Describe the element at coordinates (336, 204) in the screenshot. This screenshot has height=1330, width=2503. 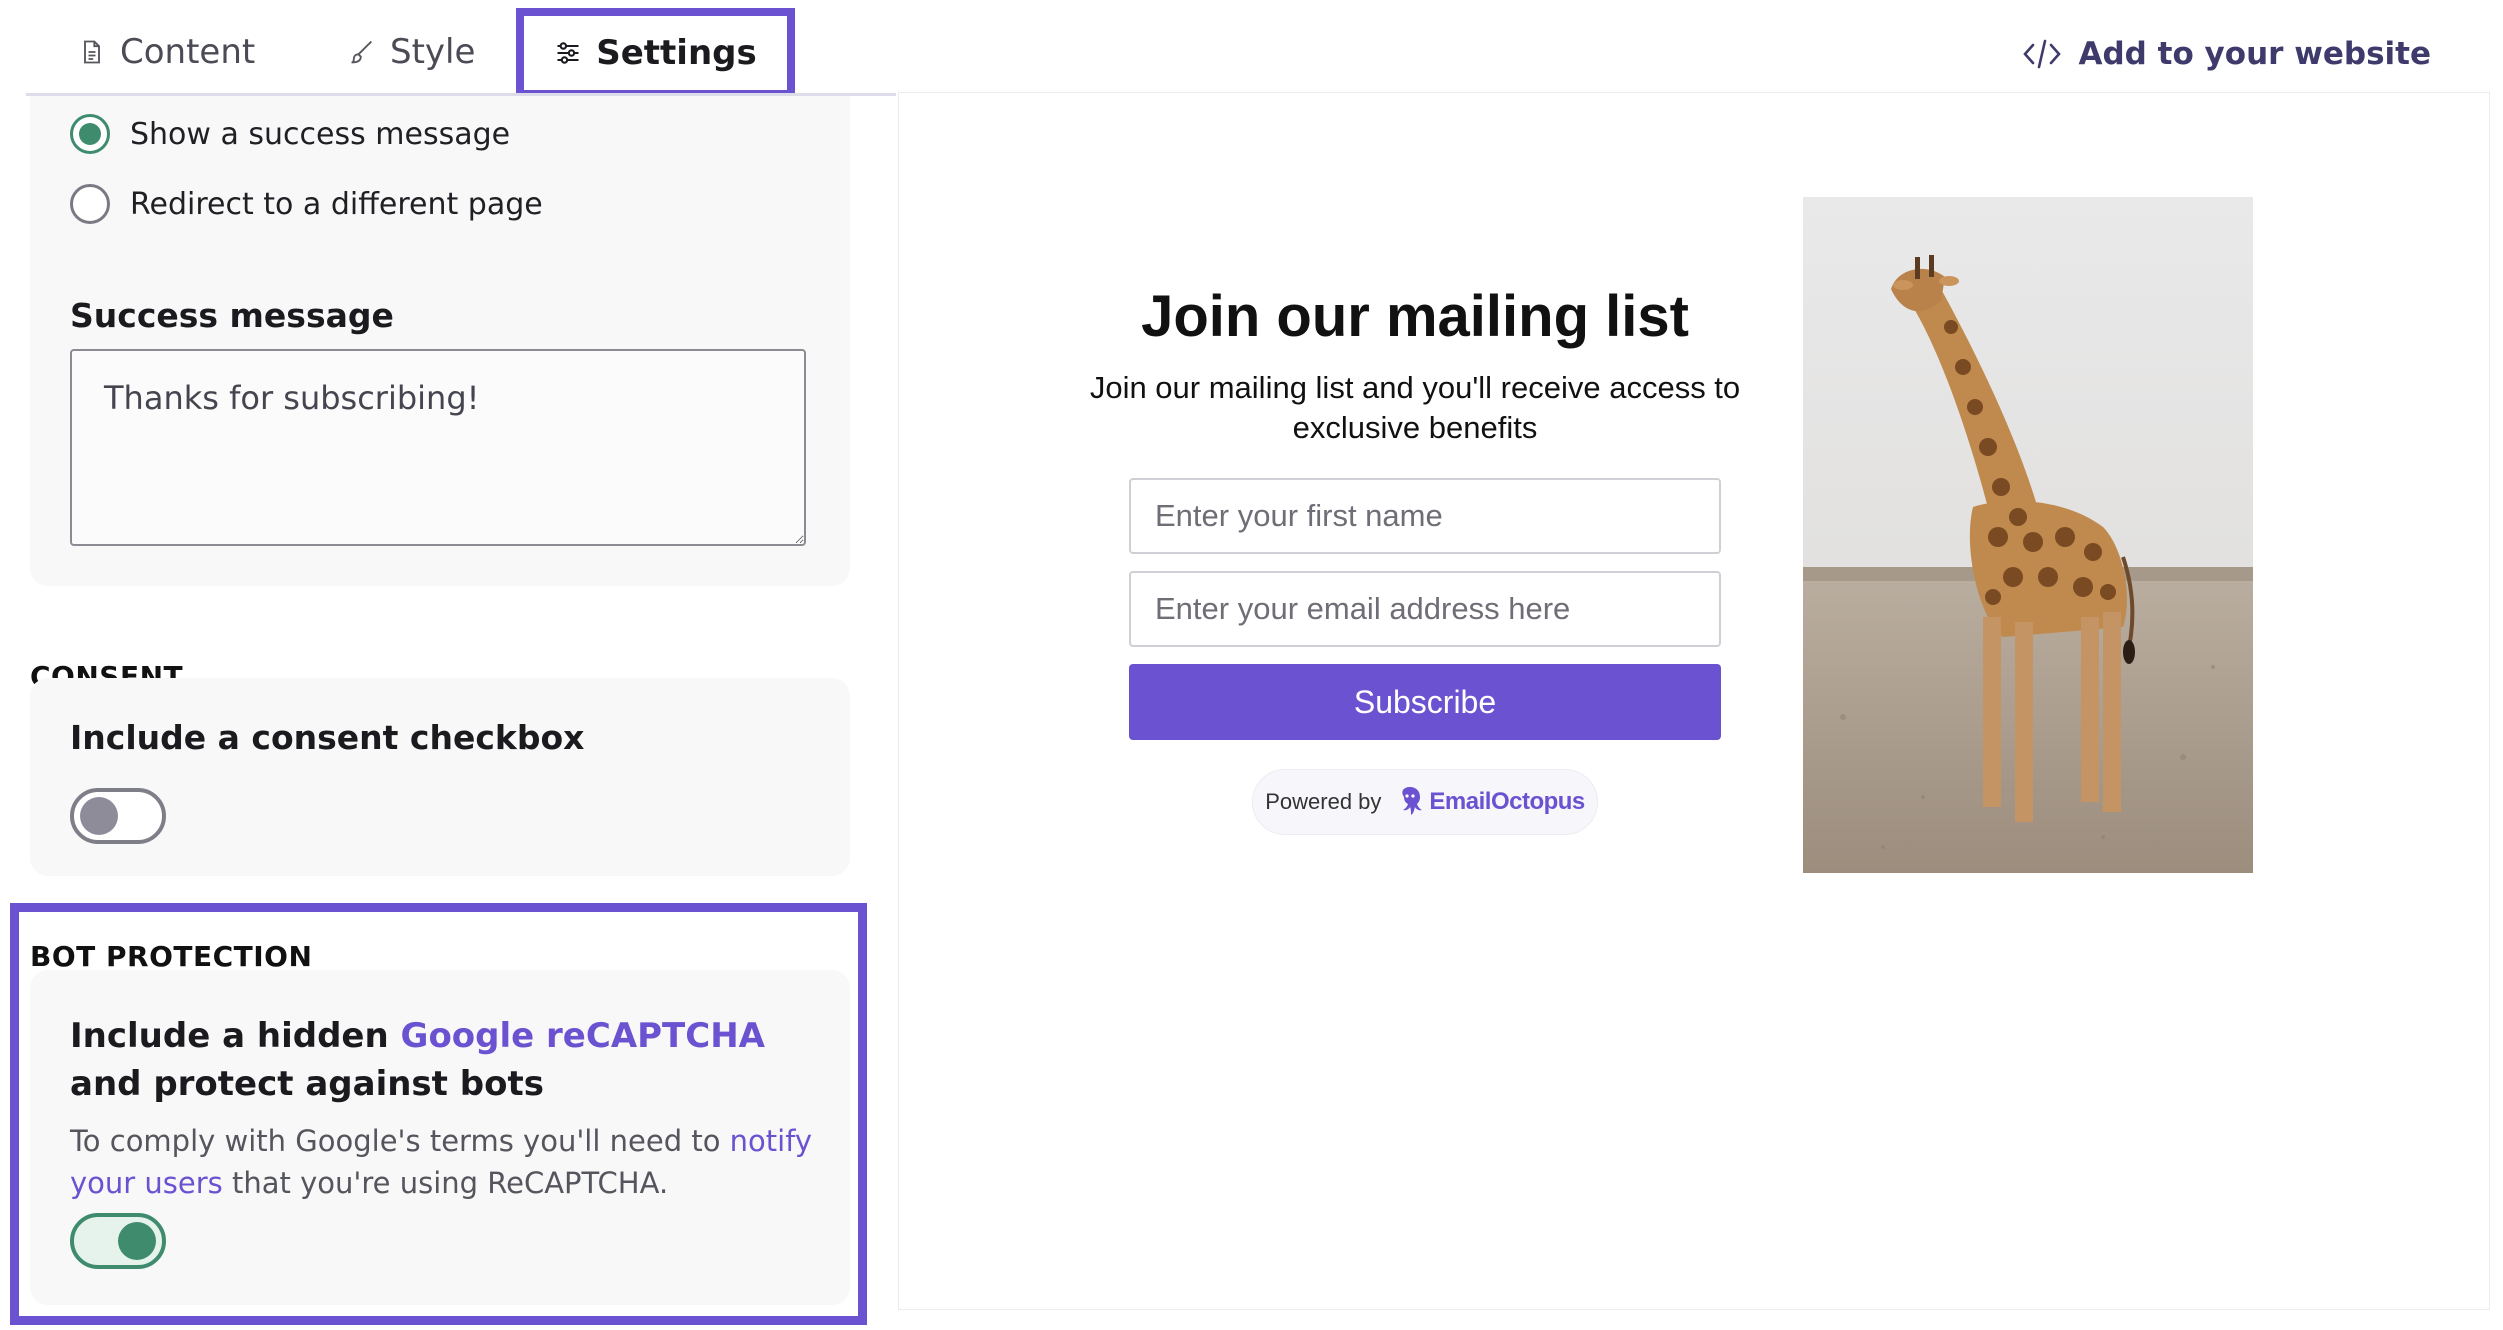
I see `radio-label: Redirect to a different page` at that location.